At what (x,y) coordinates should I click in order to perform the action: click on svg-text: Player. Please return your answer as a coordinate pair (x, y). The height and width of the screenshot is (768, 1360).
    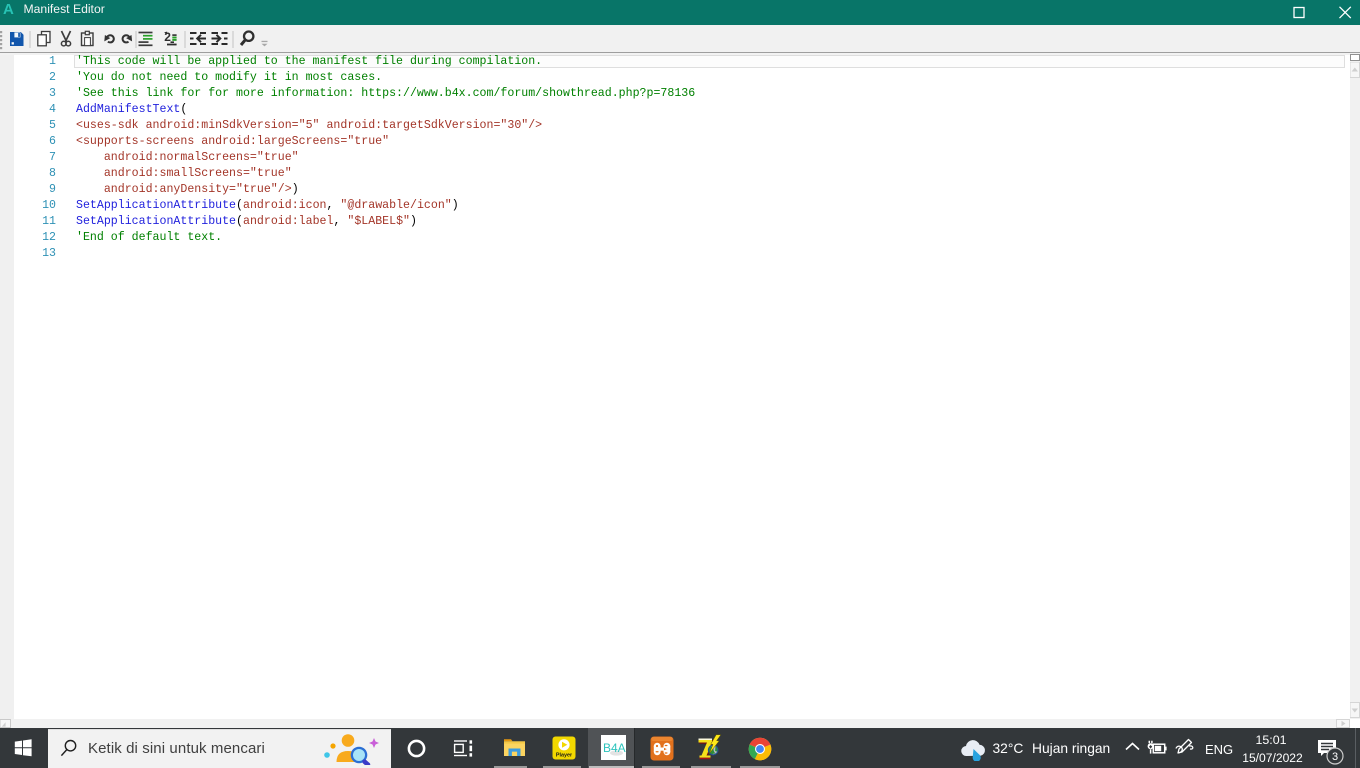
    Looking at the image, I should click on (564, 756).